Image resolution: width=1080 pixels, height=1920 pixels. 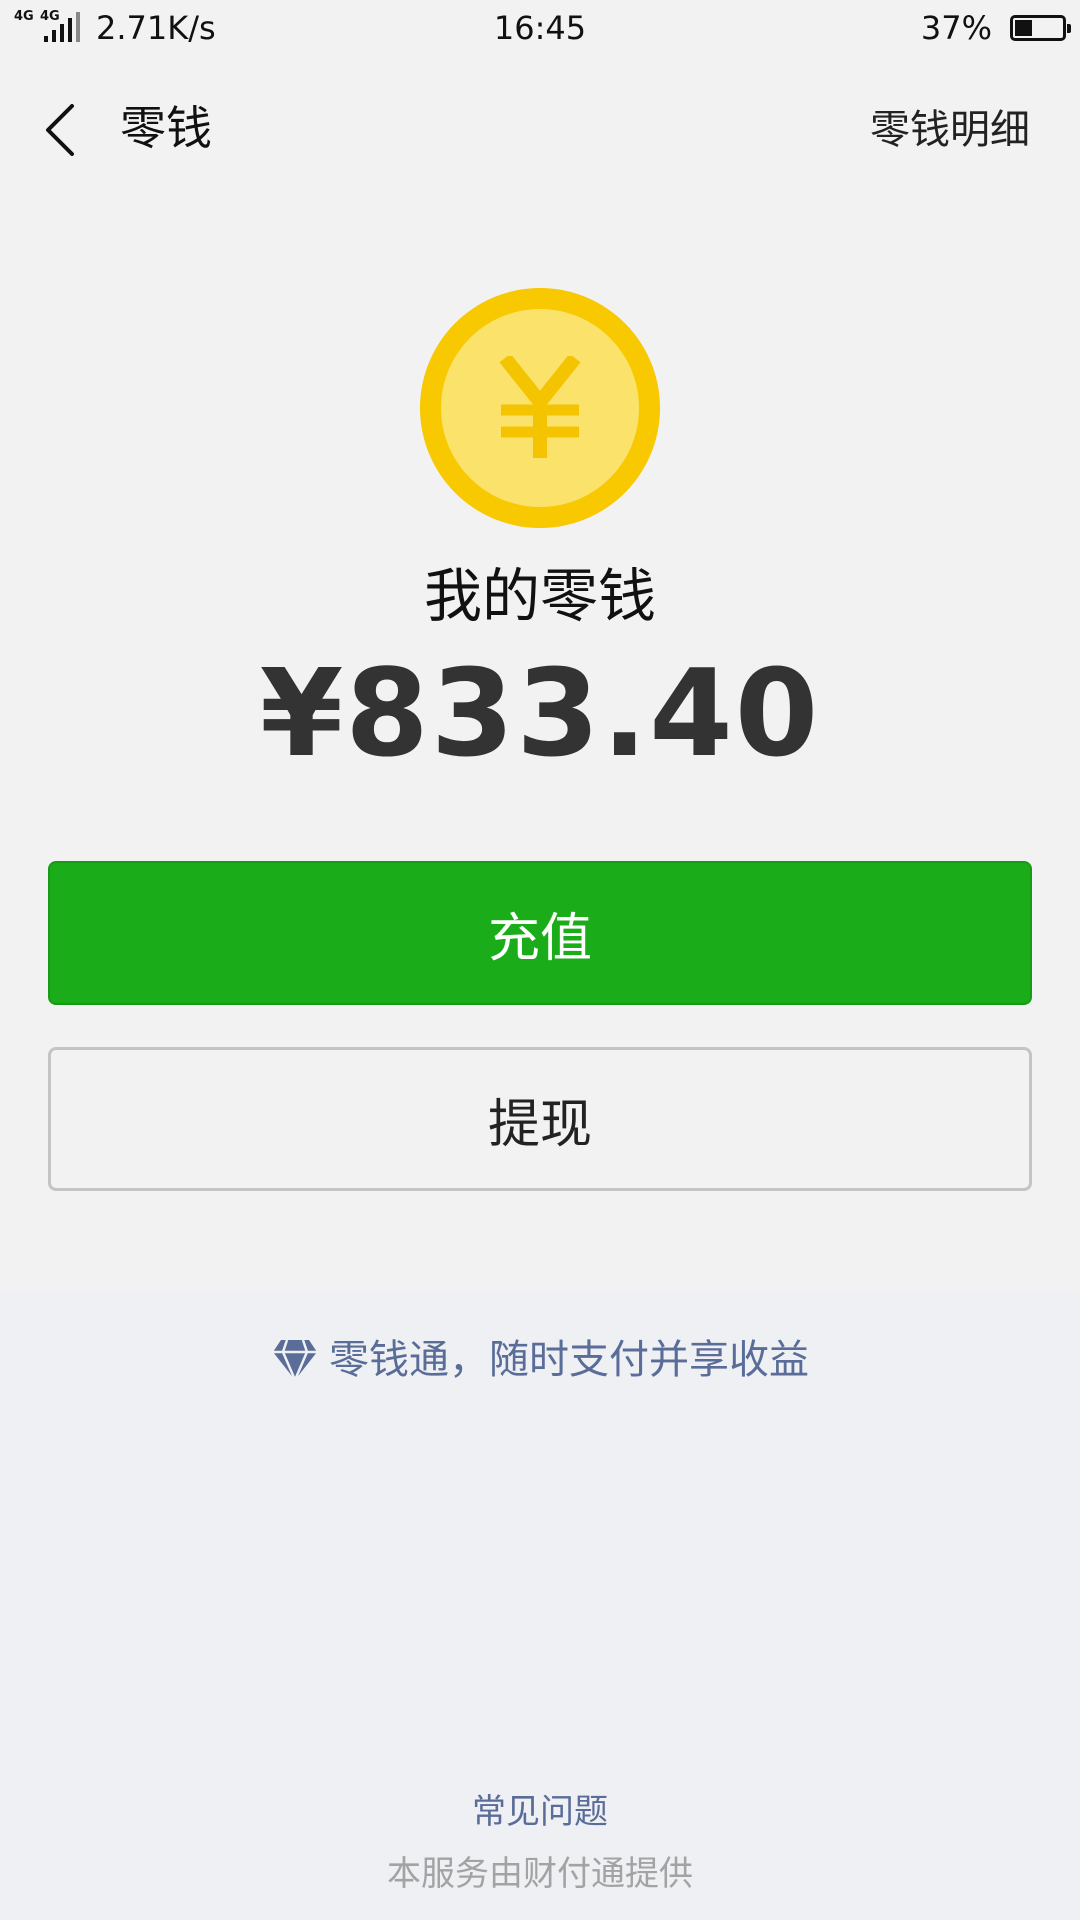 I want to click on withdraw-button: 提现, so click(x=540, y=1119).